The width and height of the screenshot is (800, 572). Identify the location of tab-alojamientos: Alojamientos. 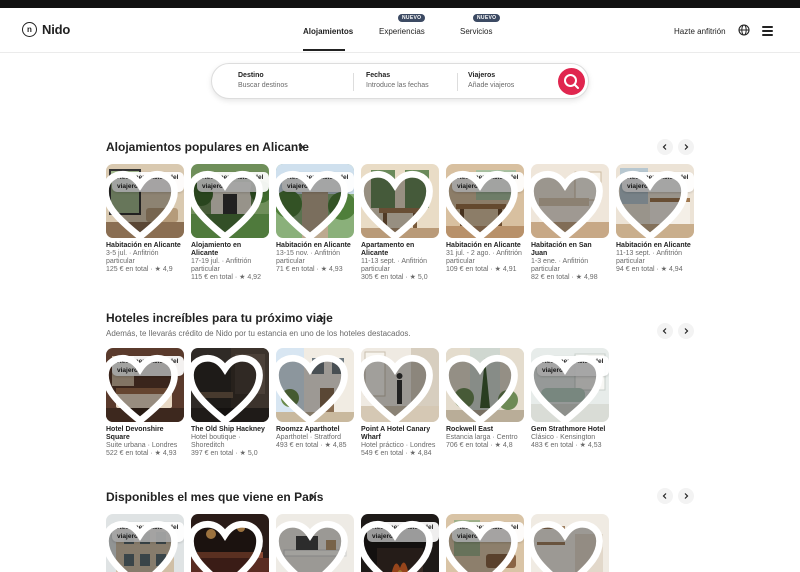
(328, 31).